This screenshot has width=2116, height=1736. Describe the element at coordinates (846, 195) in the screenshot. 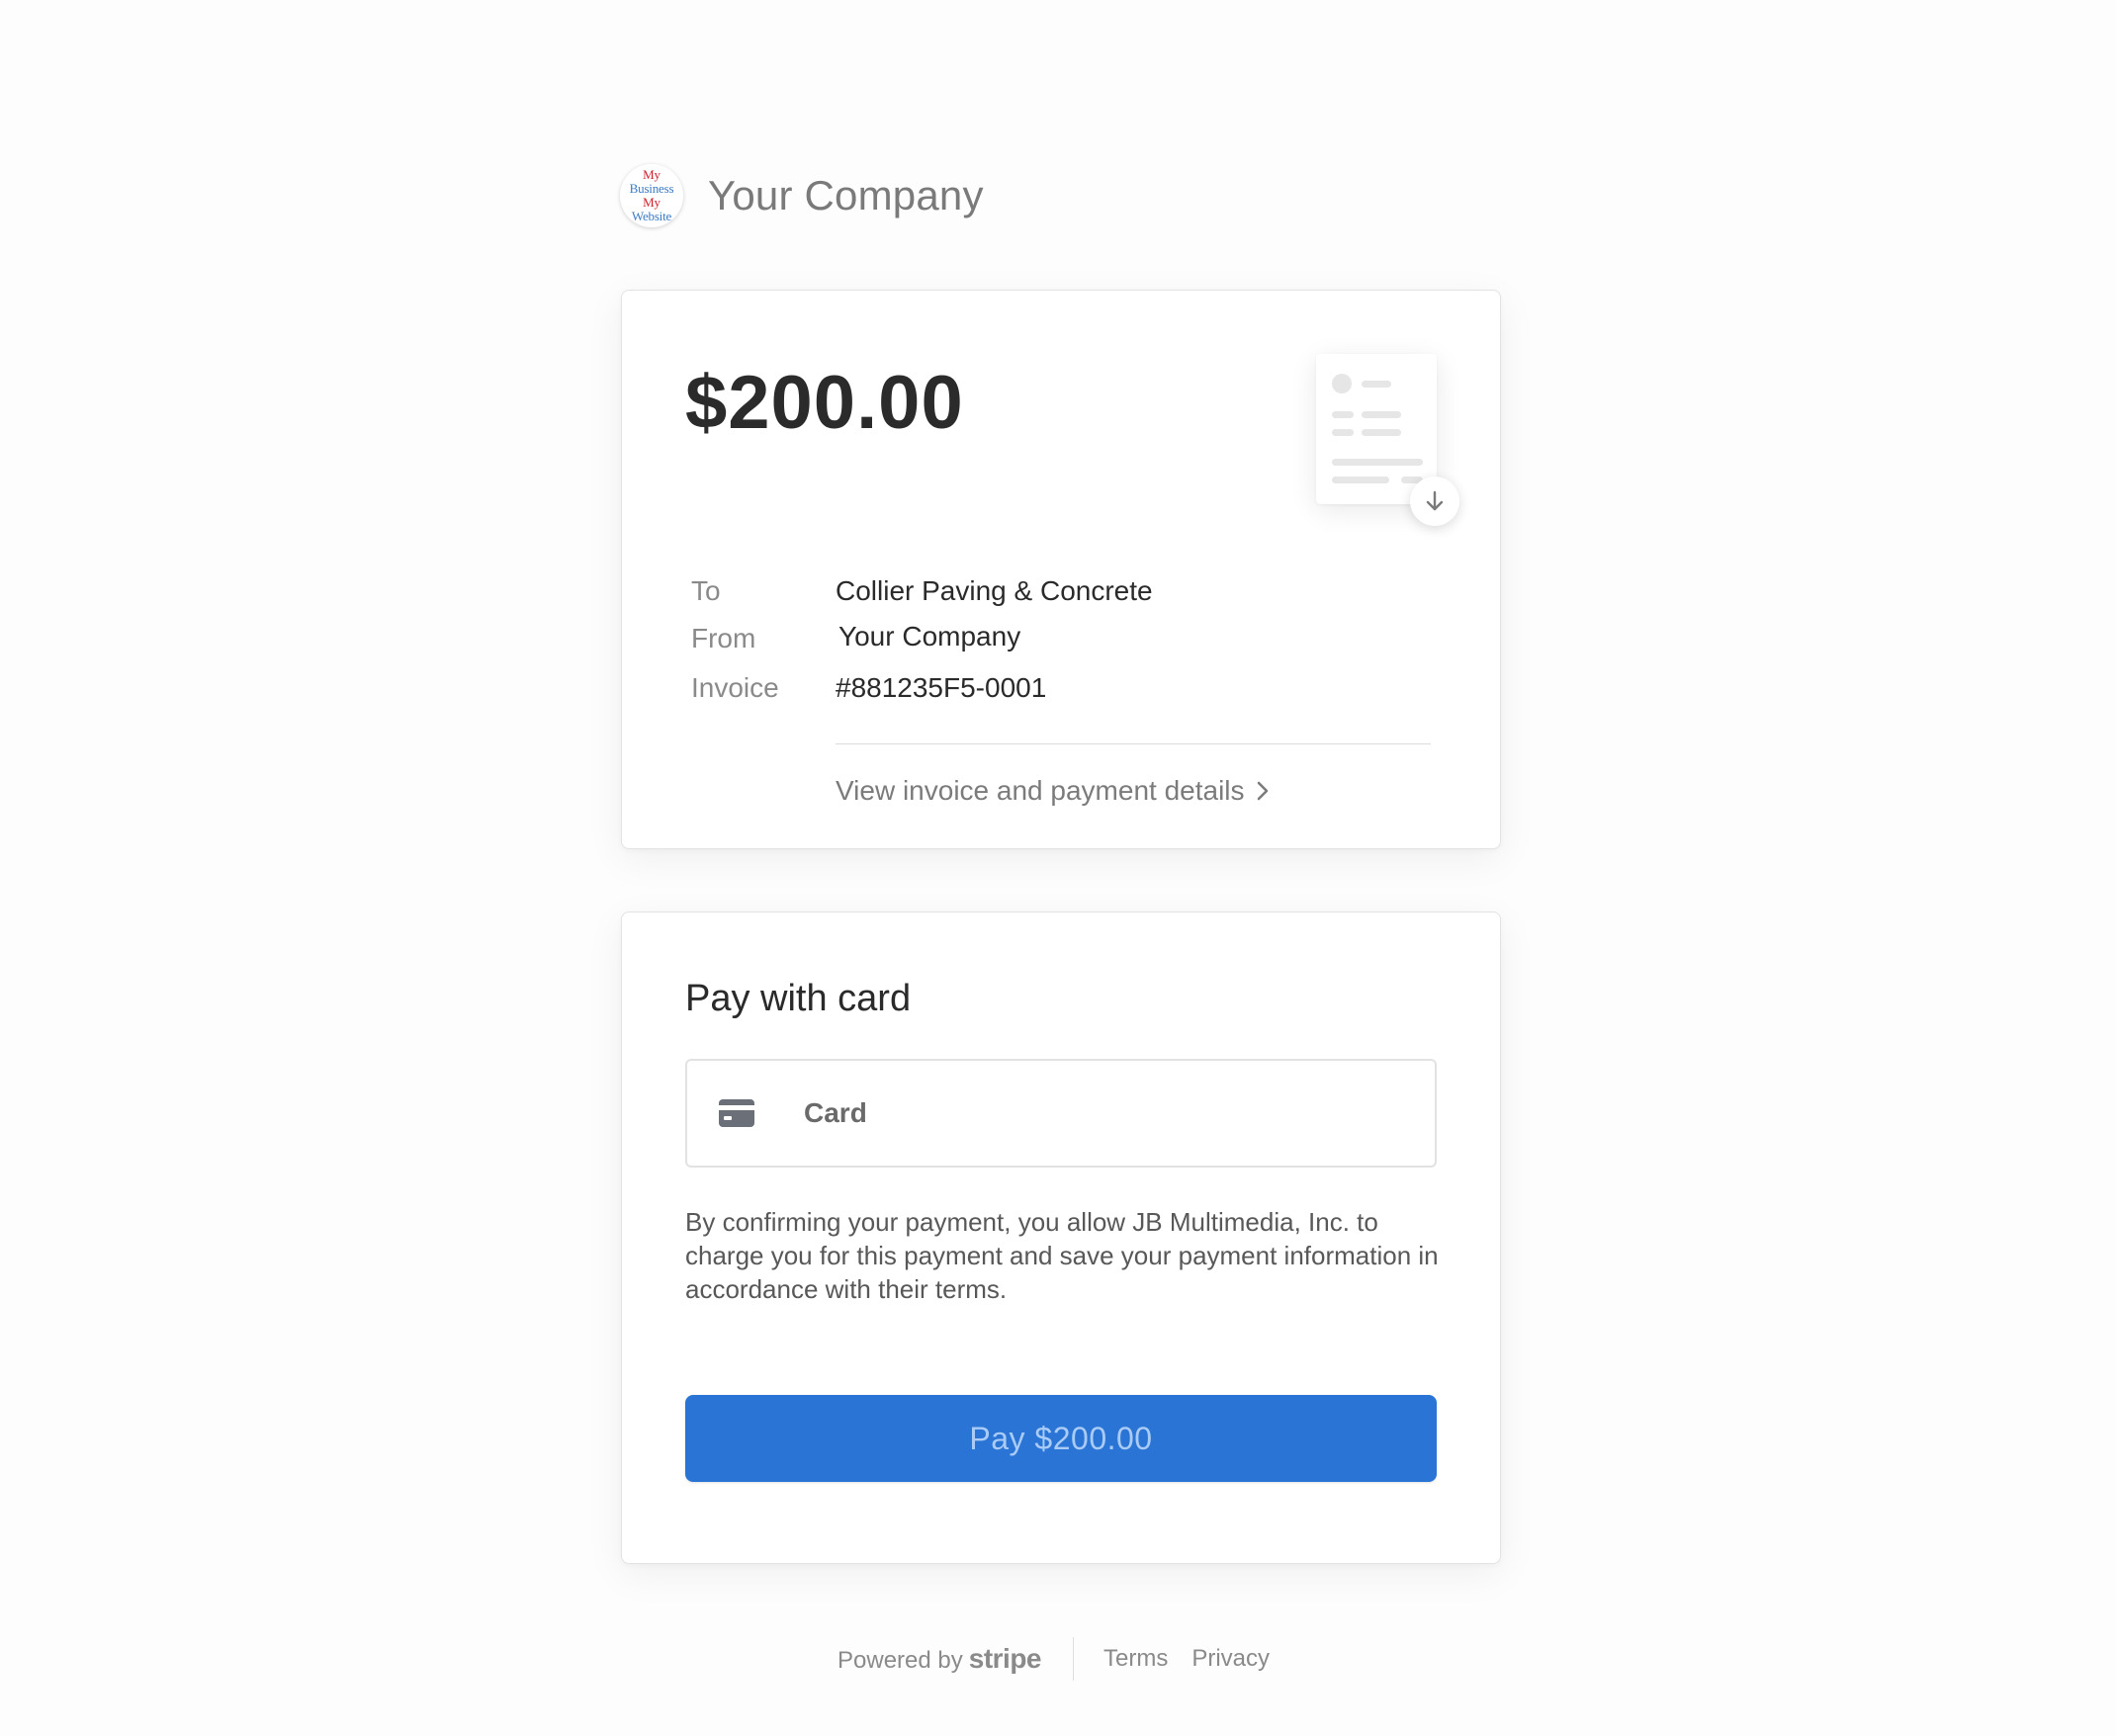

I see `company-name: Your Company` at that location.